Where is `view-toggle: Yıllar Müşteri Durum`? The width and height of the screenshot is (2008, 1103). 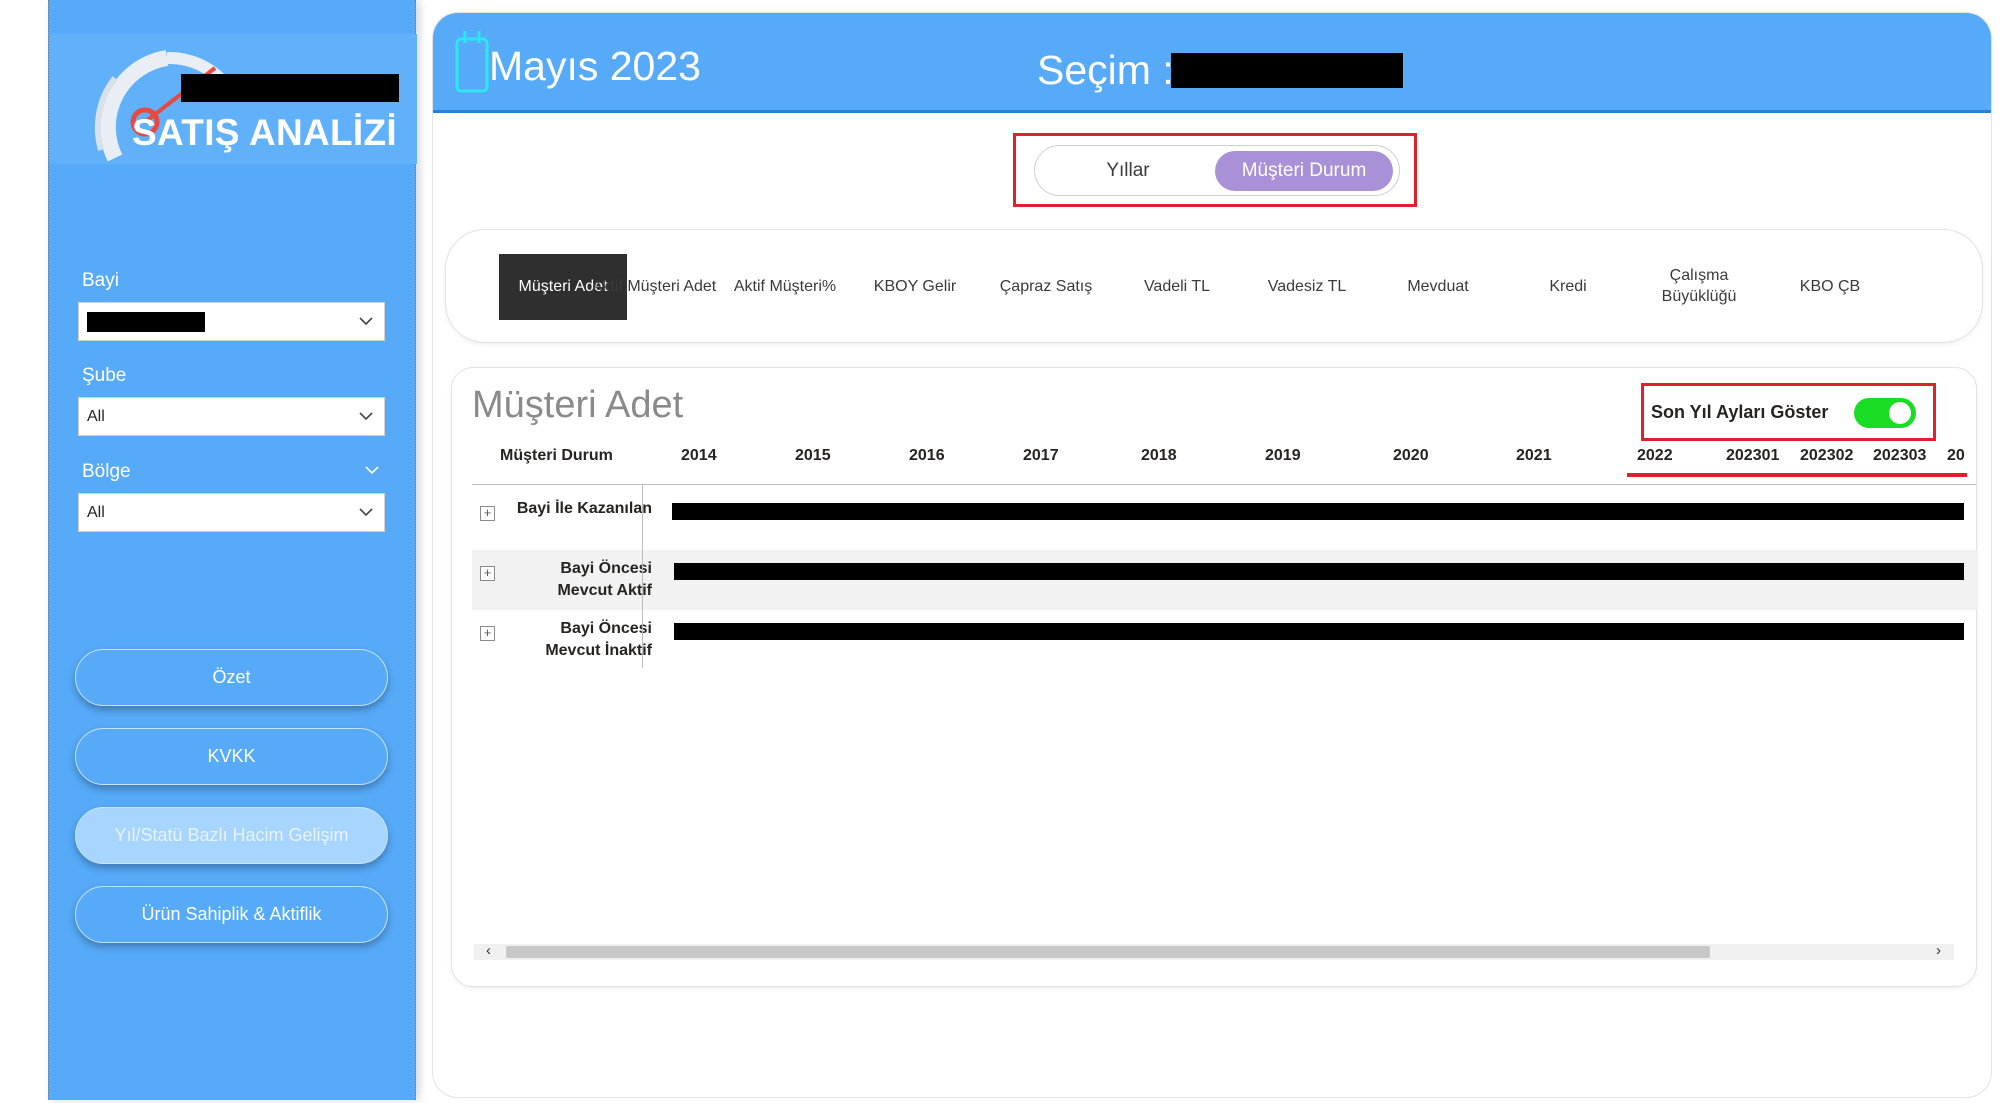
view-toggle: Yıllar Müşteri Durum is located at coordinates (1217, 170).